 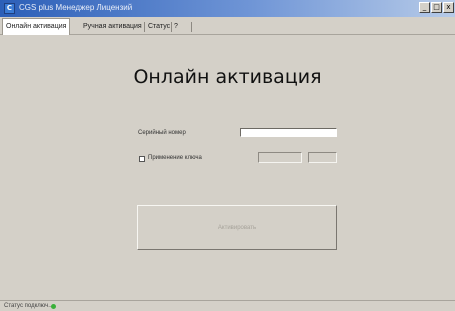 What do you see at coordinates (227, 8) in the screenshot?
I see `title-bar: C CGS plus Менеджер Лицензий _ □ x` at bounding box center [227, 8].